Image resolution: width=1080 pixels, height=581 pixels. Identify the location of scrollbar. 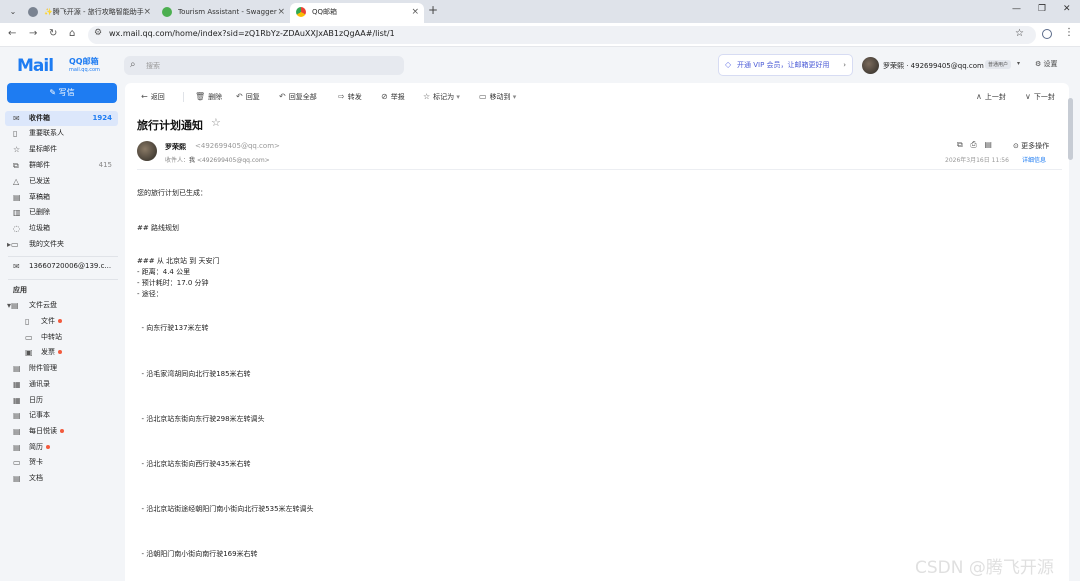
(1070, 129).